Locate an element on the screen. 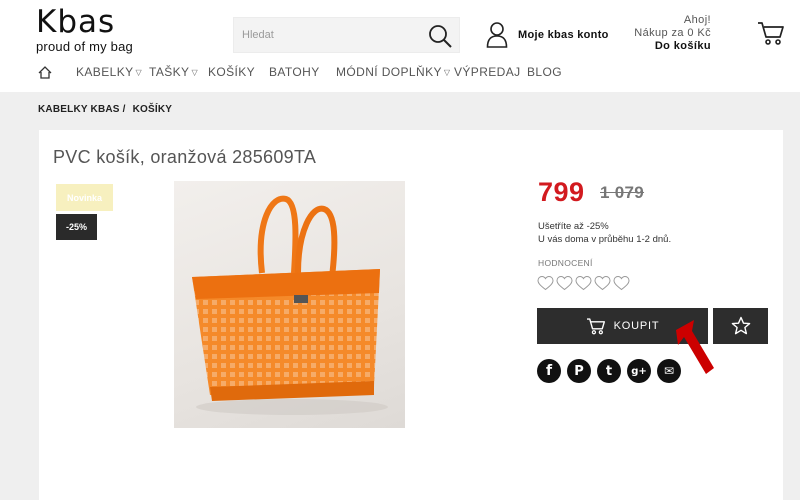 The height and width of the screenshot is (500, 800). logo-tagline: proud of my bag is located at coordinates (84, 46).